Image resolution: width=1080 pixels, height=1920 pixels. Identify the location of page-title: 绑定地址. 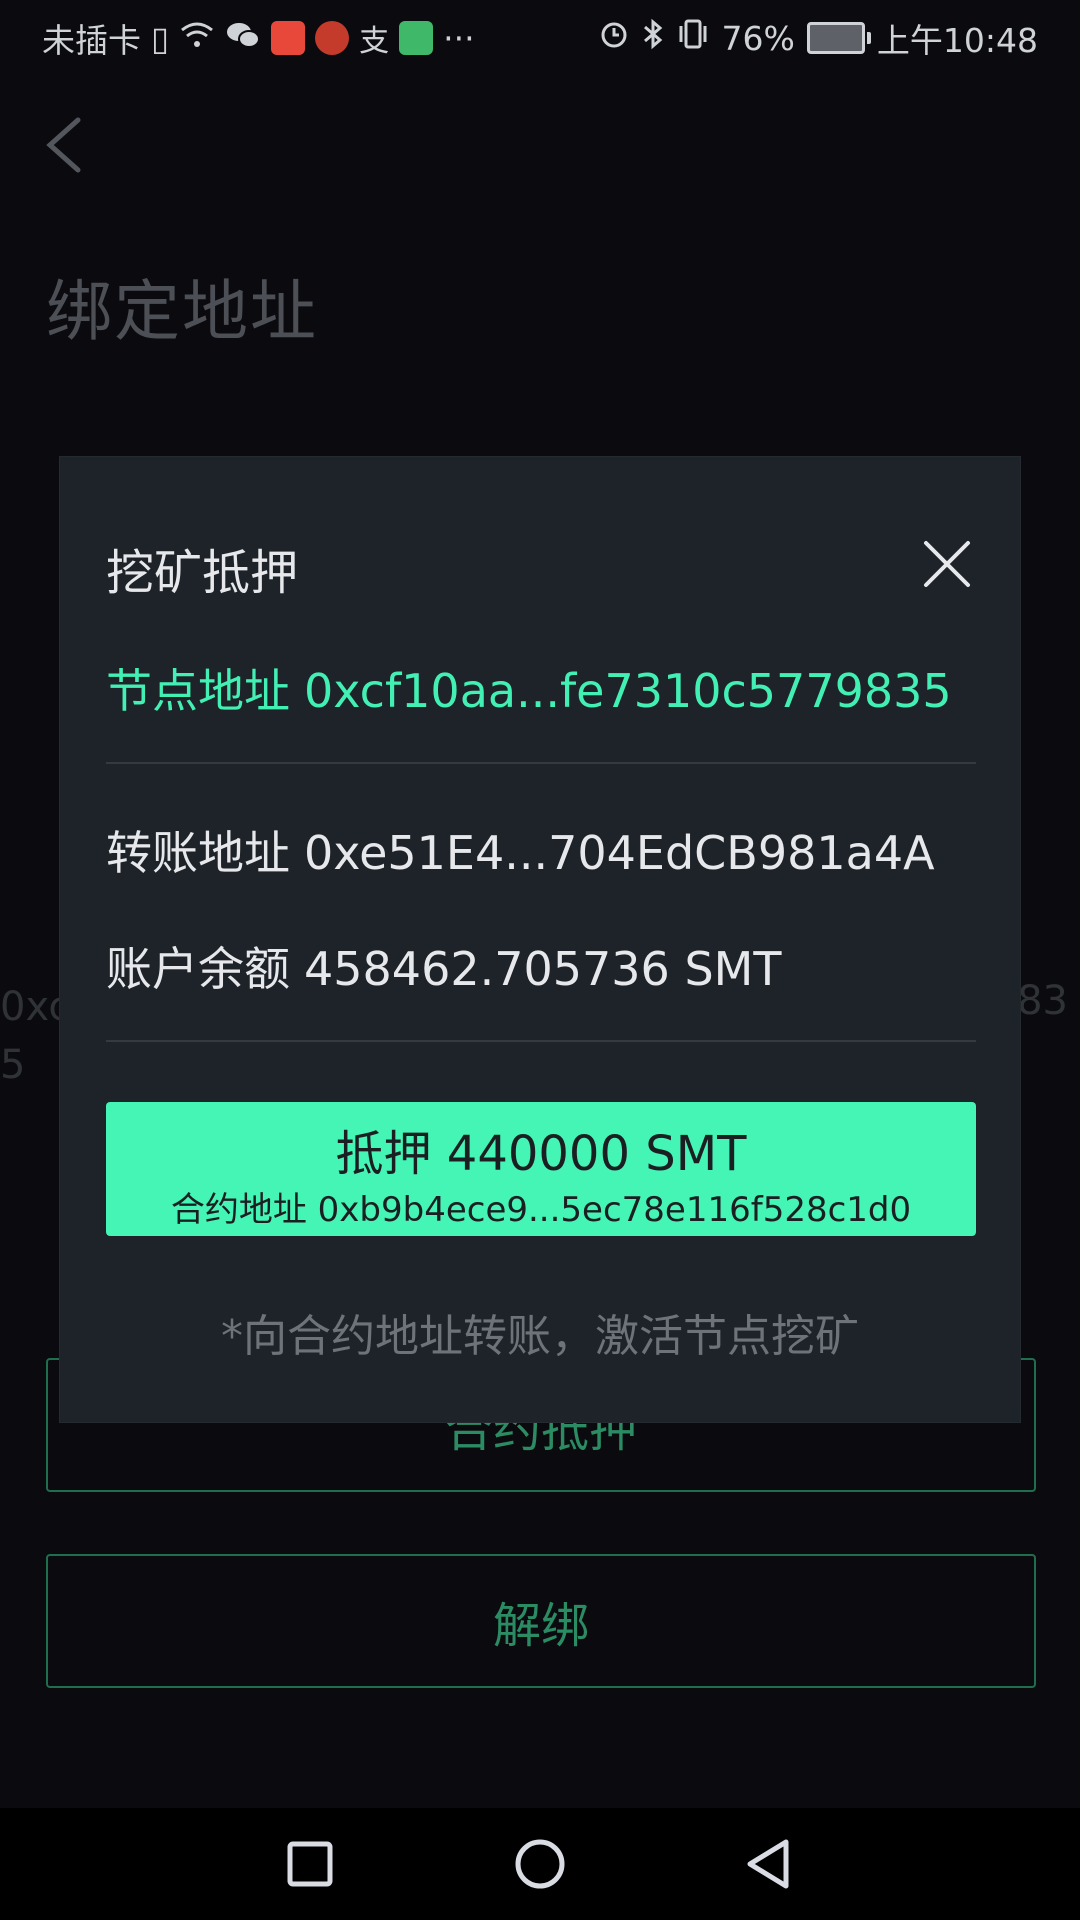
(182, 311).